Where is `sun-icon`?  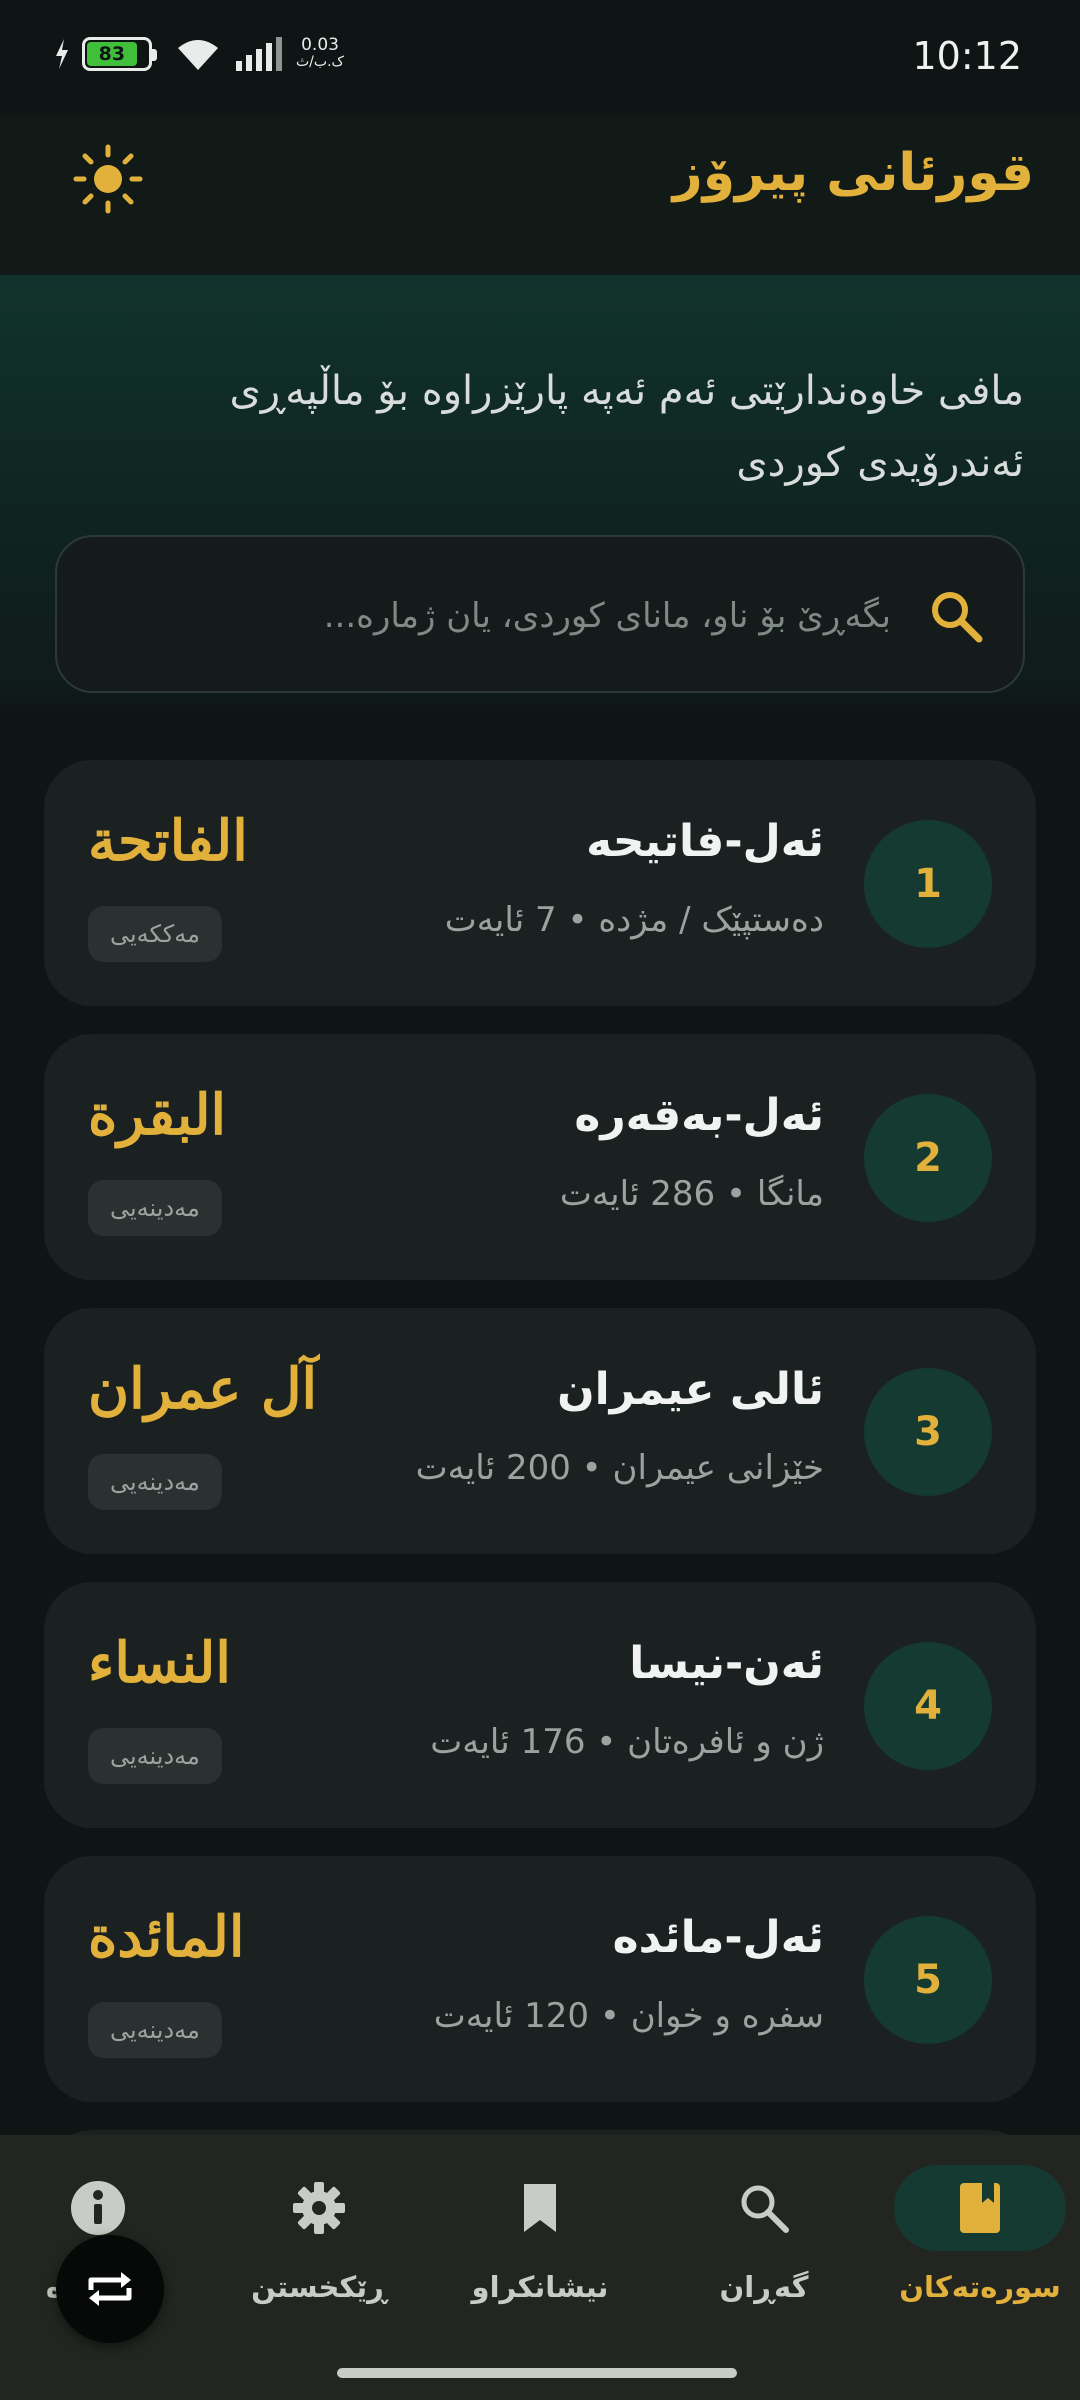
sun-icon is located at coordinates (108, 179).